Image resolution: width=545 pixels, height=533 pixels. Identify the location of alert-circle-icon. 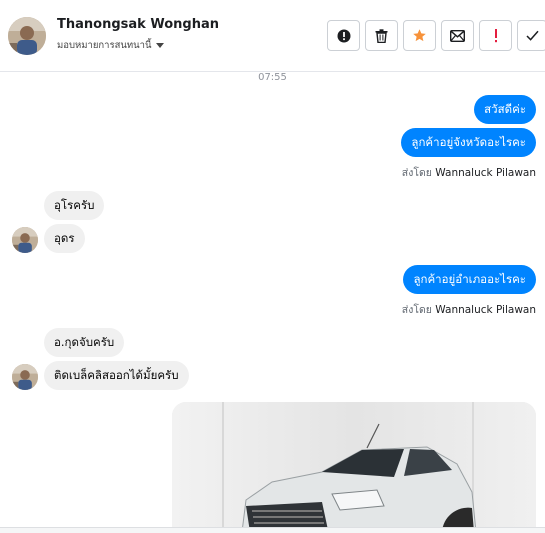
(343, 35).